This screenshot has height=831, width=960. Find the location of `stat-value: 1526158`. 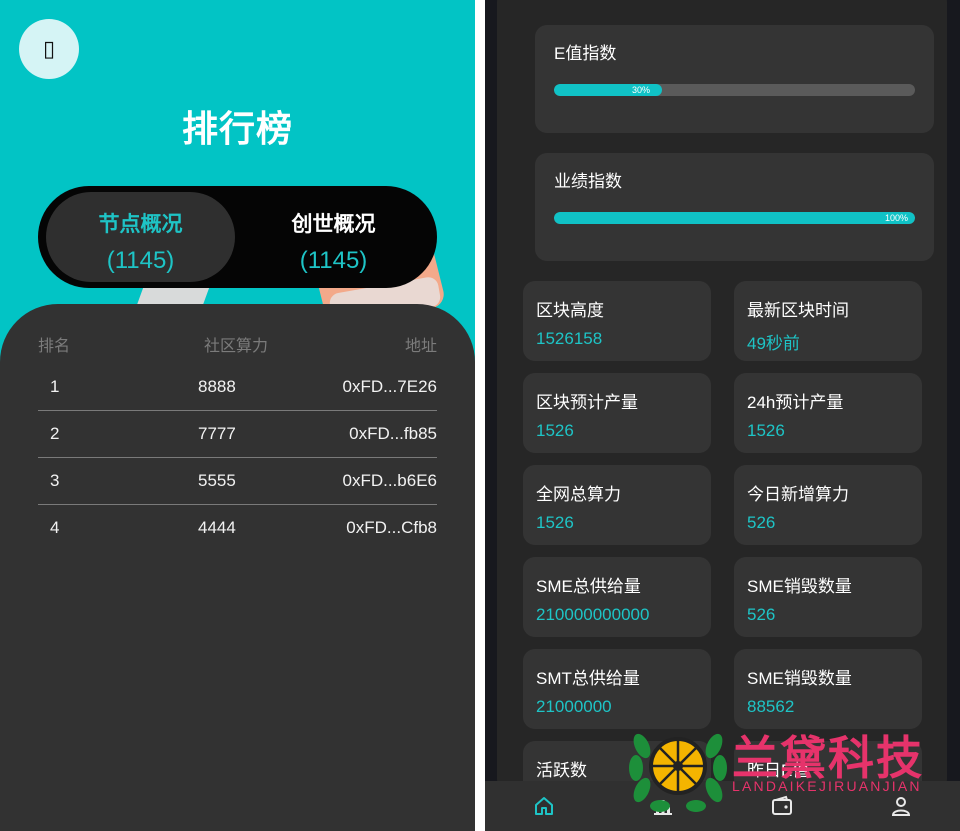

stat-value: 1526158 is located at coordinates (569, 338).